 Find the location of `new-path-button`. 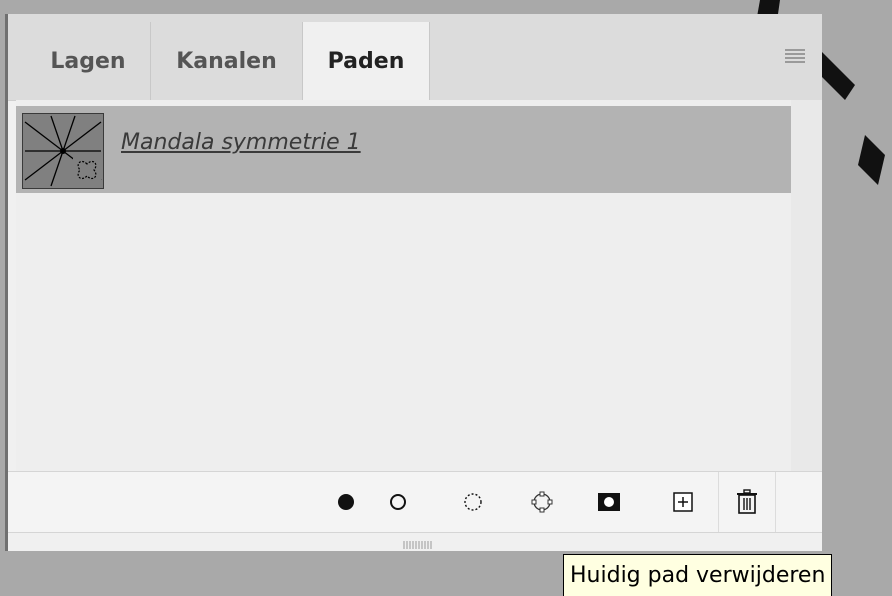

new-path-button is located at coordinates (683, 502).